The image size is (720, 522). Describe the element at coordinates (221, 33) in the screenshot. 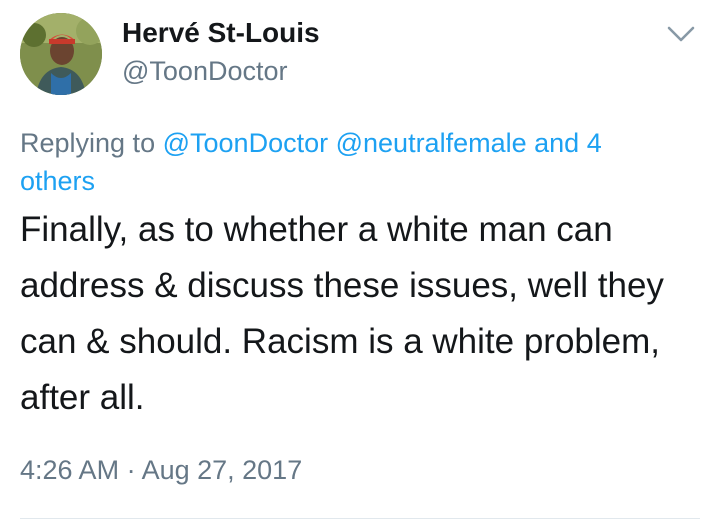

I see `display-name: Hervé St-Louis` at that location.